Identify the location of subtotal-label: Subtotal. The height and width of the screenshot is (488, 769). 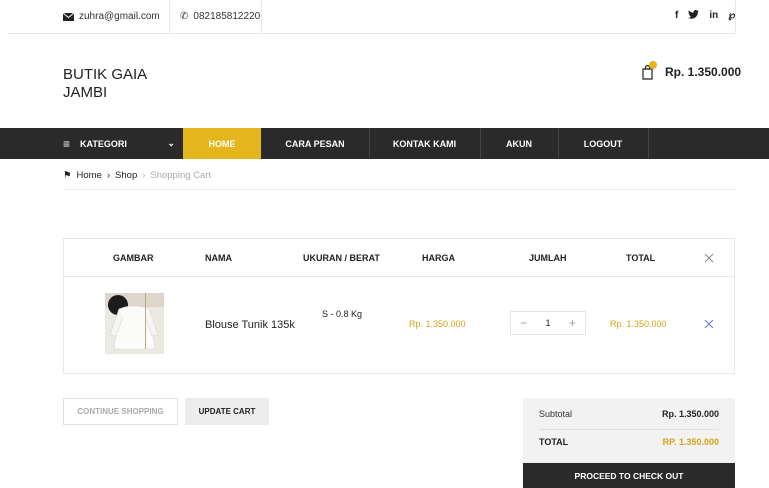
(556, 414).